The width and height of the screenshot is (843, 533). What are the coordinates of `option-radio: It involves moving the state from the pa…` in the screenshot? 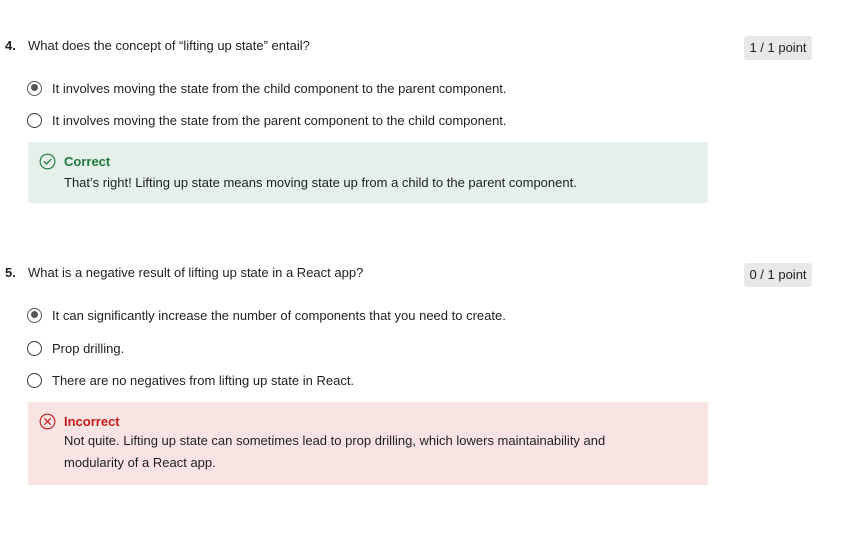 It's located at (267, 120).